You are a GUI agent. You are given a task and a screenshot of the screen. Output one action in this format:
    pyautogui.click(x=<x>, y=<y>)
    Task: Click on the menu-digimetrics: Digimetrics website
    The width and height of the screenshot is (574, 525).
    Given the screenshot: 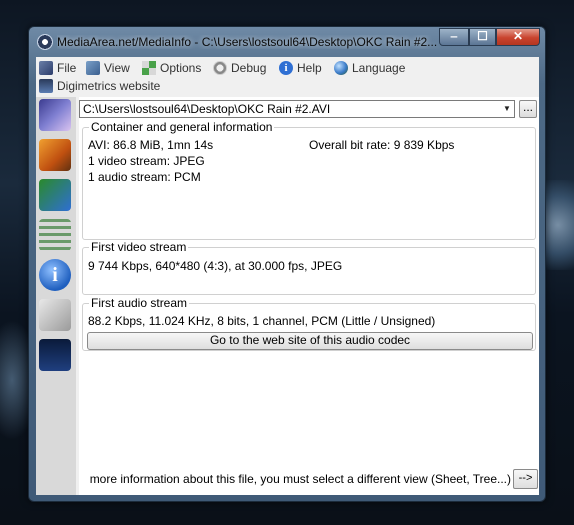 What is the action you would take?
    pyautogui.click(x=99, y=86)
    